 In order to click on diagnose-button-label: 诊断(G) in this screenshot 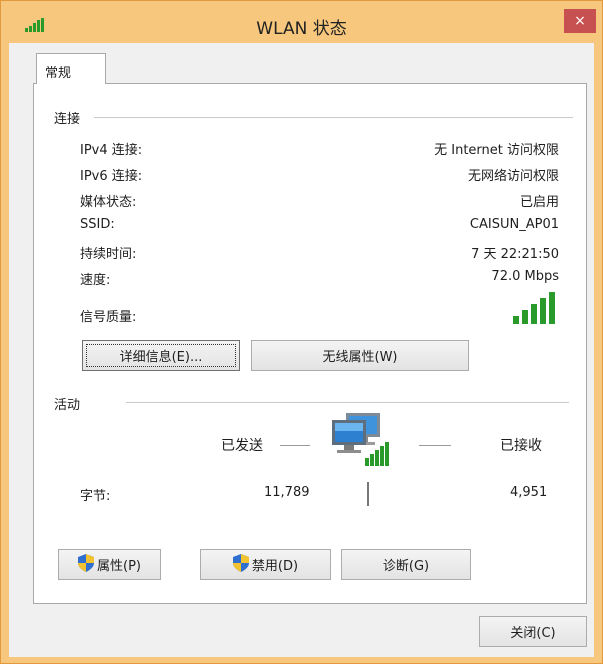, I will do `click(406, 566)`.